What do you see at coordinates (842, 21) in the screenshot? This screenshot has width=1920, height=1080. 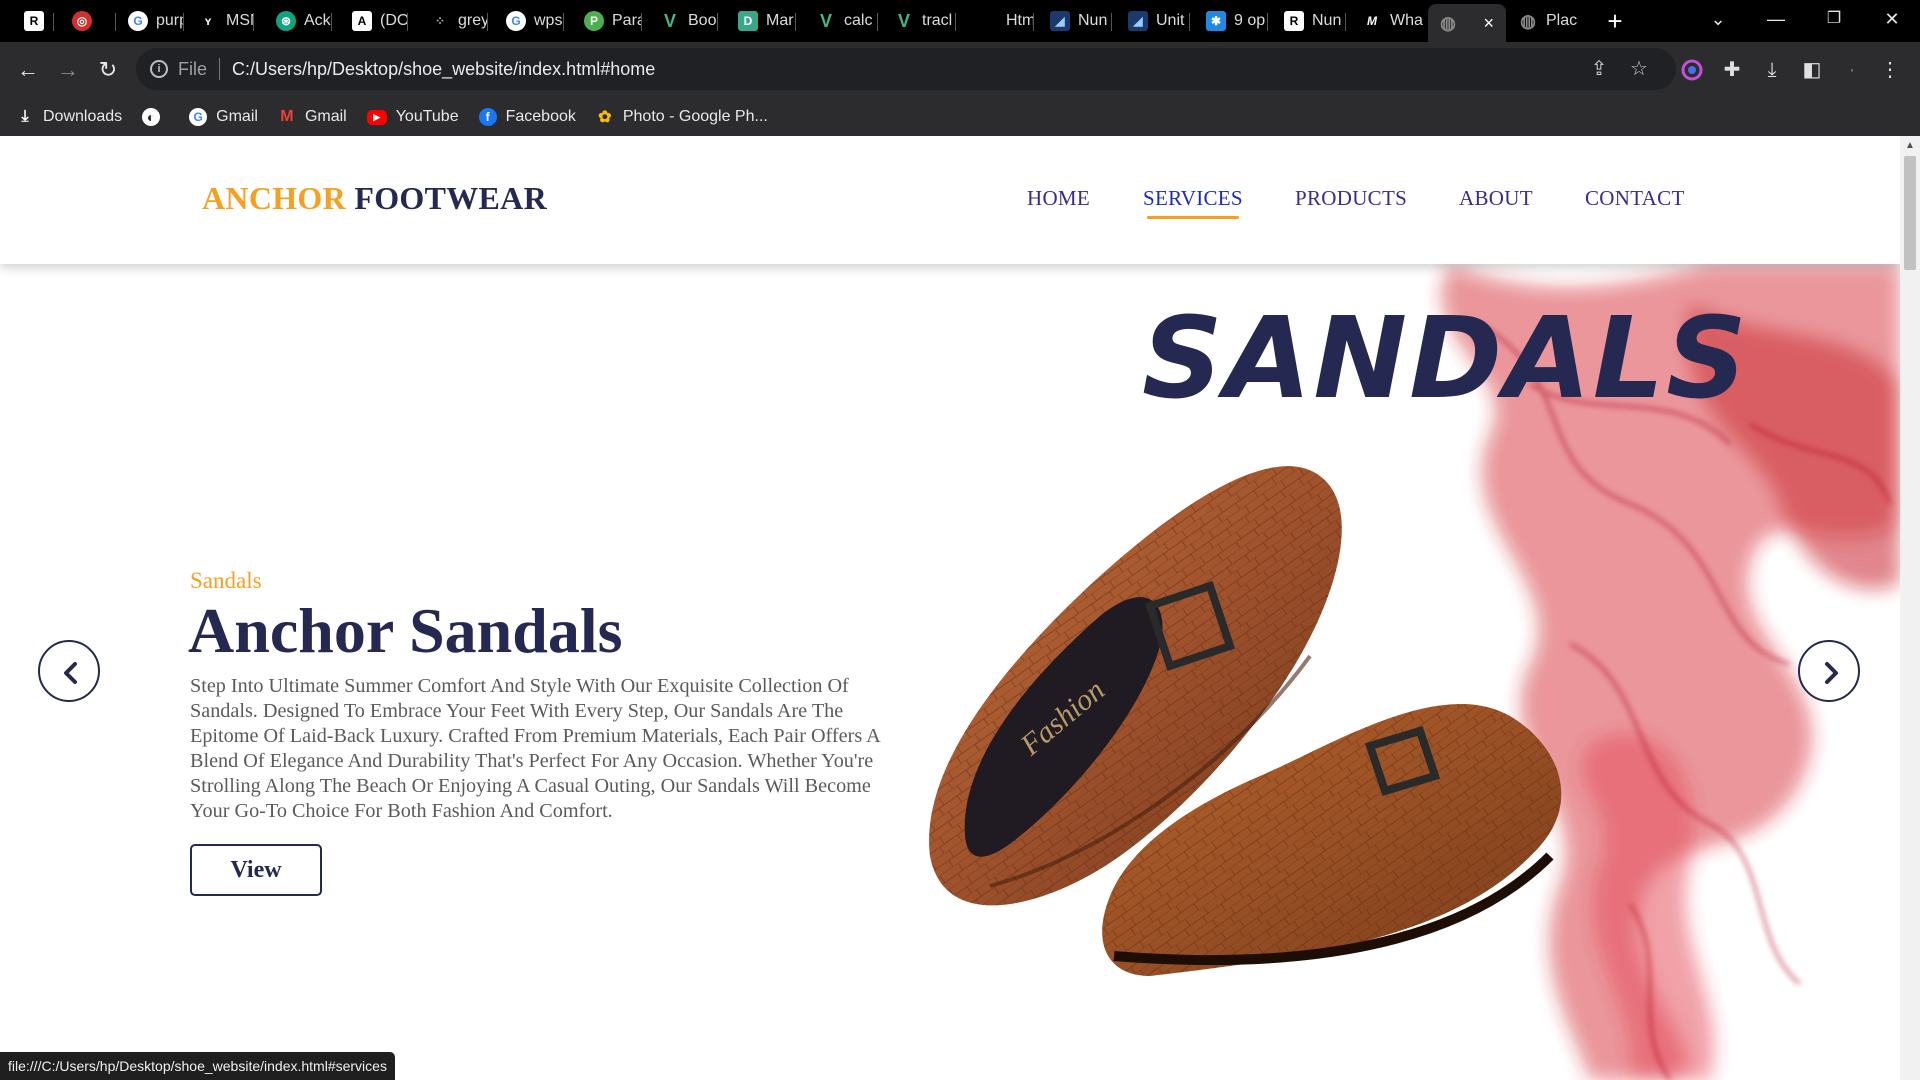 I see `browser-tab: Vcalc` at bounding box center [842, 21].